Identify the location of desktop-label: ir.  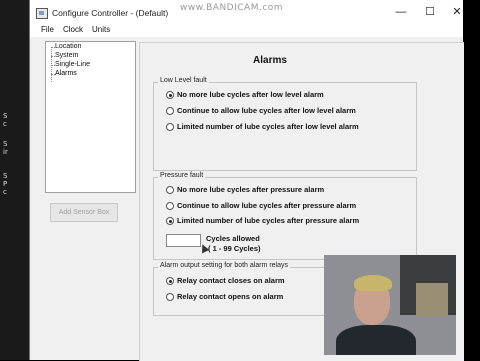
(5, 152).